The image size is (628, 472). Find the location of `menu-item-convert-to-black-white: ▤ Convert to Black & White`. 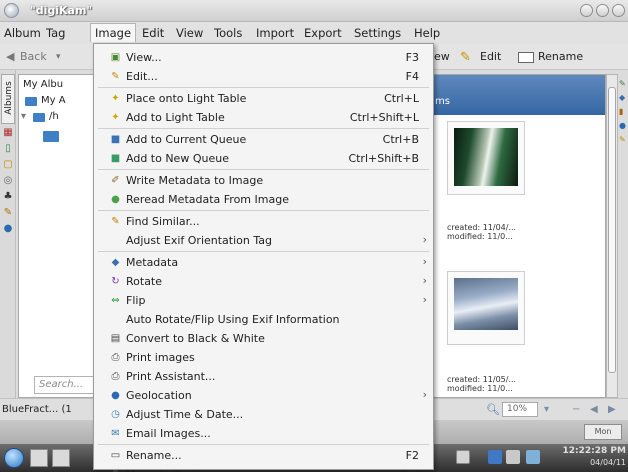

menu-item-convert-to-black-white: ▤ Convert to Black & White is located at coordinates (263, 338).